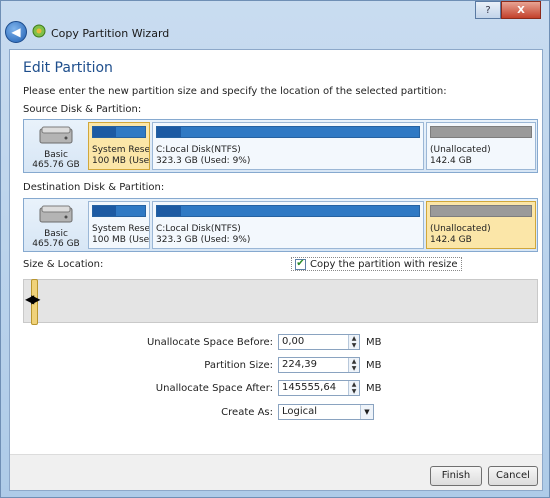 This screenshot has height=498, width=550. Describe the element at coordinates (456, 476) in the screenshot. I see `finish-button: Finish` at that location.